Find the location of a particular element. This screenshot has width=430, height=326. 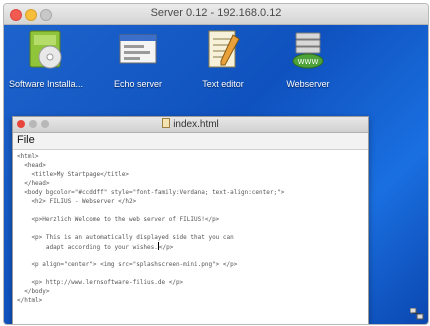

code-line: <h2> FILIUS - Webserver </h2> is located at coordinates (77, 201).